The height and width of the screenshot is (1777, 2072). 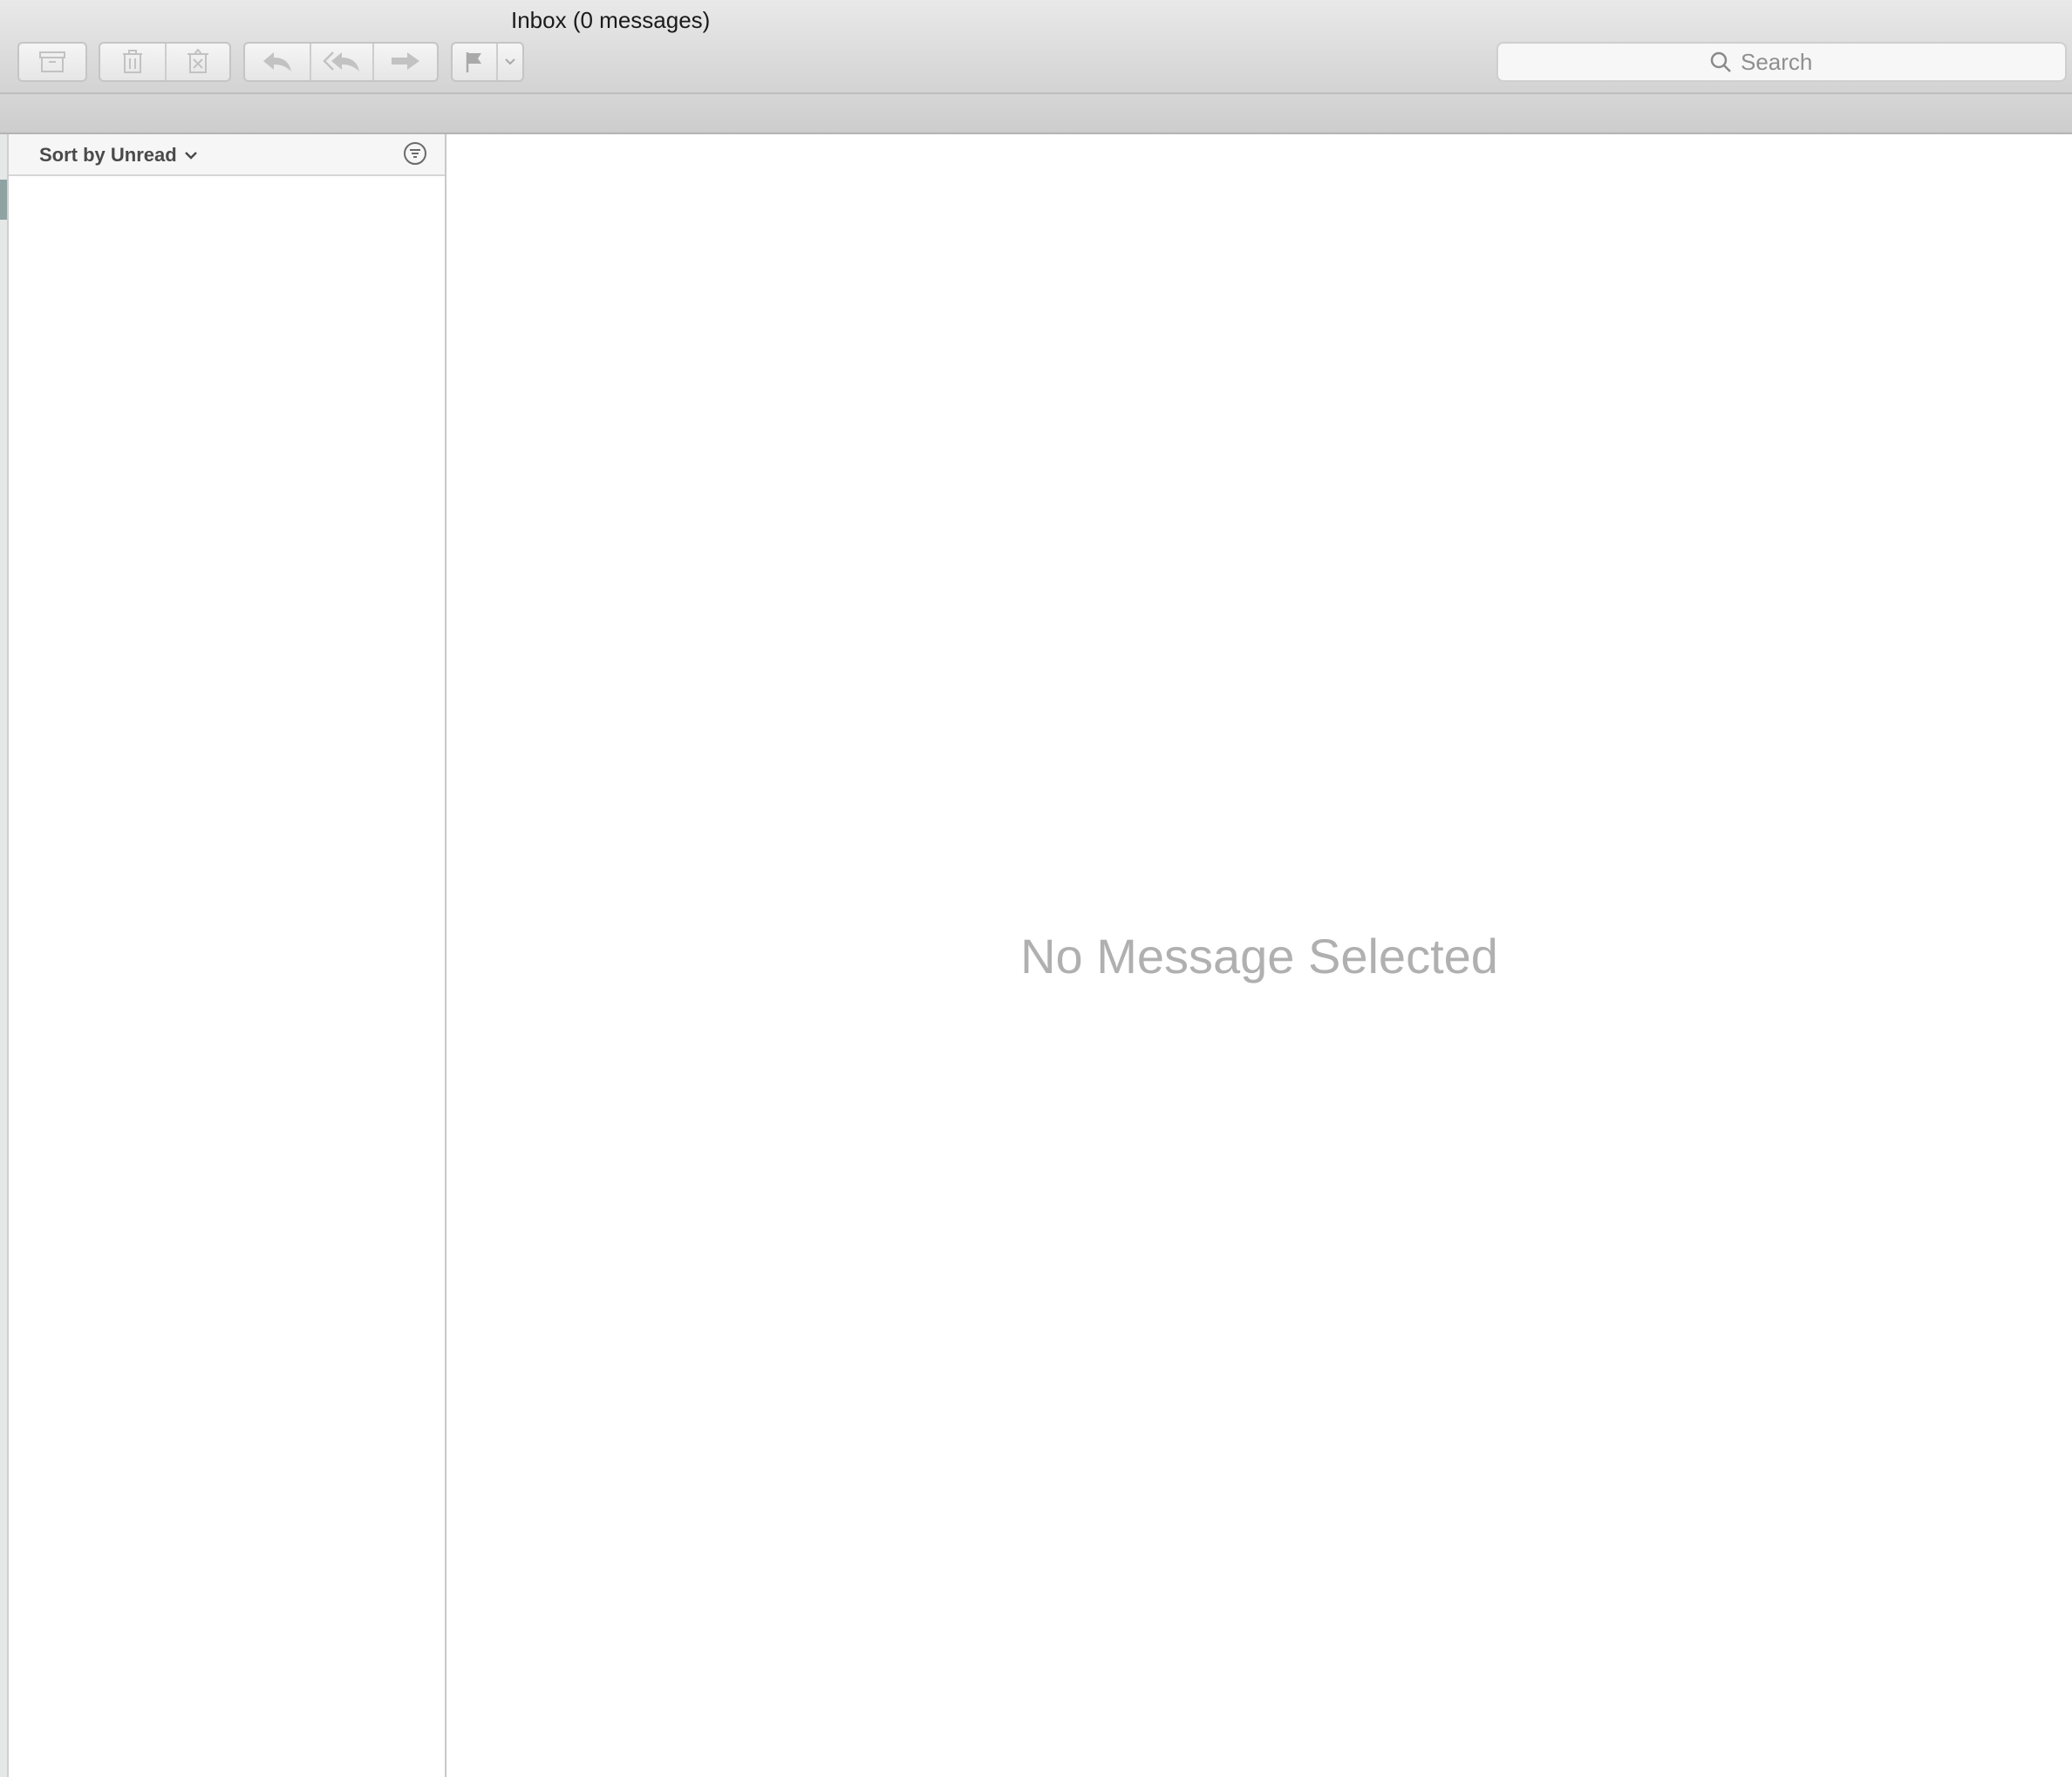 I want to click on favorites-bar, so click(x=1036, y=114).